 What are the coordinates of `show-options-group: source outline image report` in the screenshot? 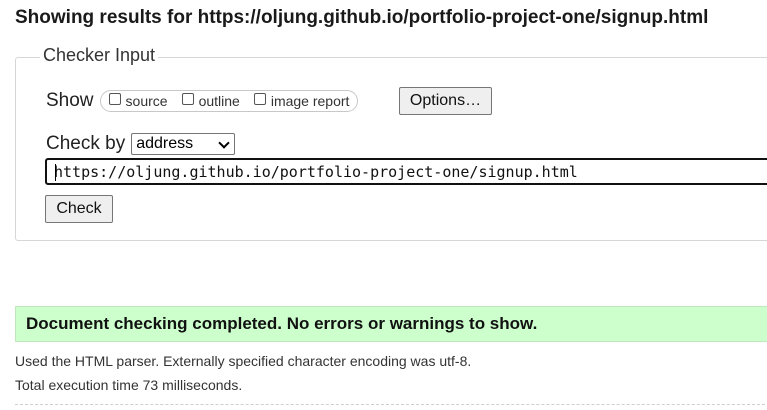 It's located at (229, 101).